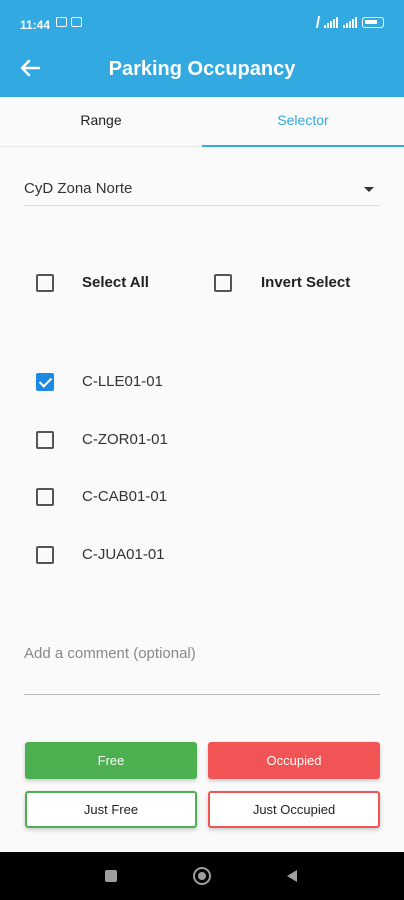  I want to click on bluetooth-icon, so click(315, 22).